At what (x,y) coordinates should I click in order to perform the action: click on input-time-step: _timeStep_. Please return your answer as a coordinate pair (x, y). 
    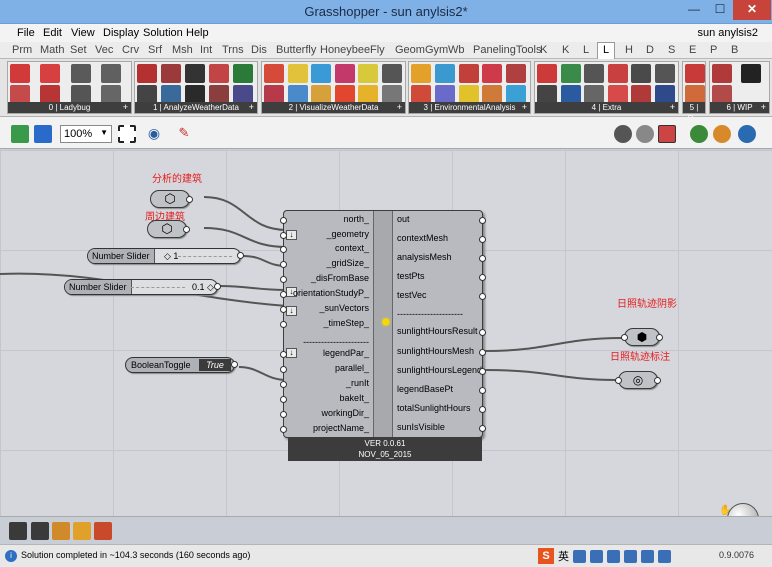
    Looking at the image, I should click on (346, 323).